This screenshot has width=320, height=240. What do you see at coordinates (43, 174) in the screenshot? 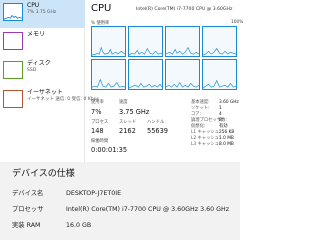
I see `device-specs-title: デバイスの仕様` at bounding box center [43, 174].